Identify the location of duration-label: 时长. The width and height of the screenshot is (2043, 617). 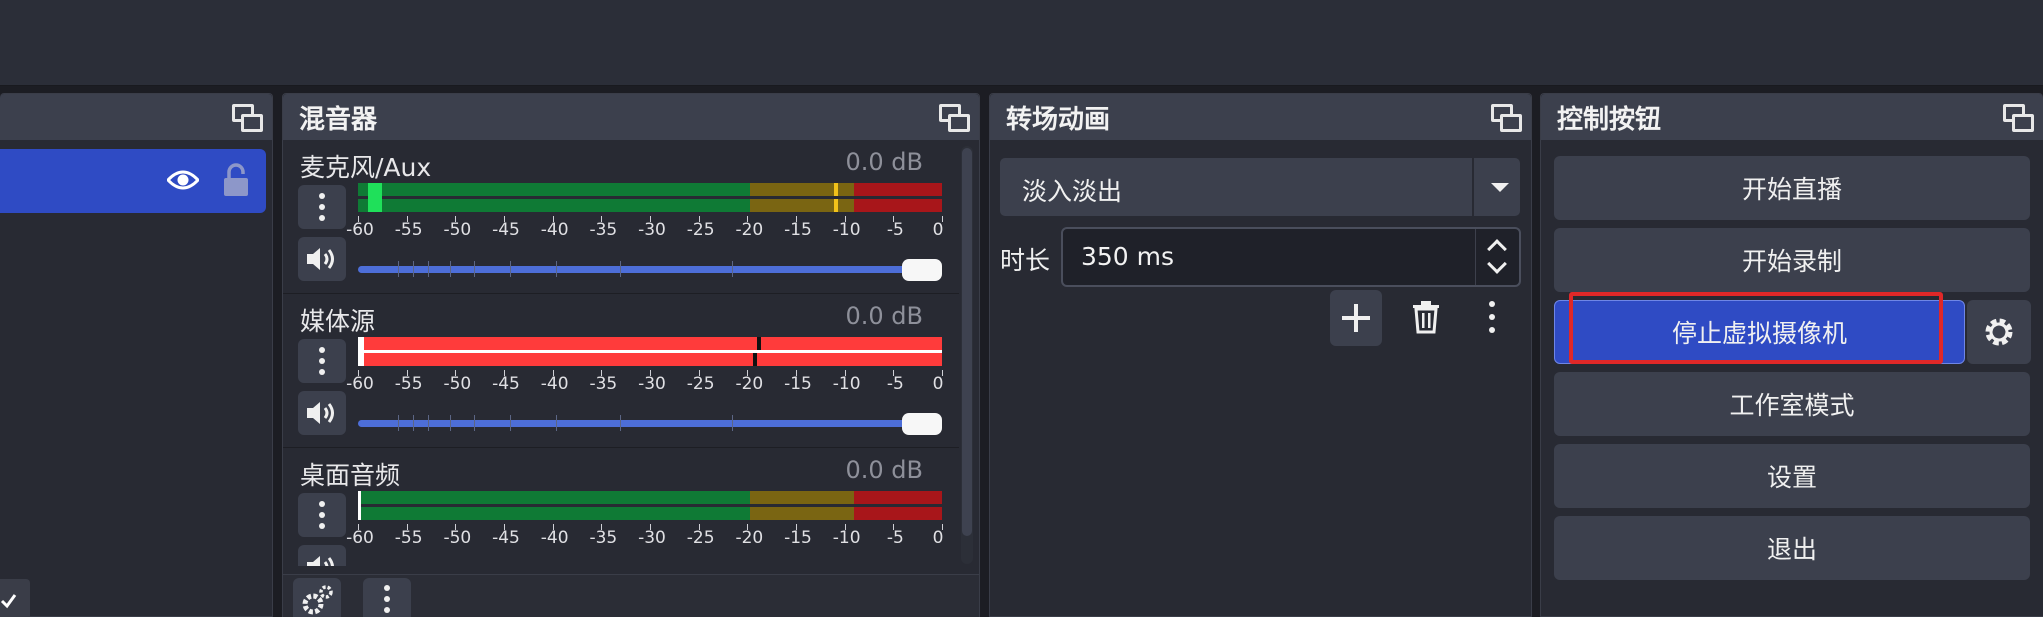
(1025, 260).